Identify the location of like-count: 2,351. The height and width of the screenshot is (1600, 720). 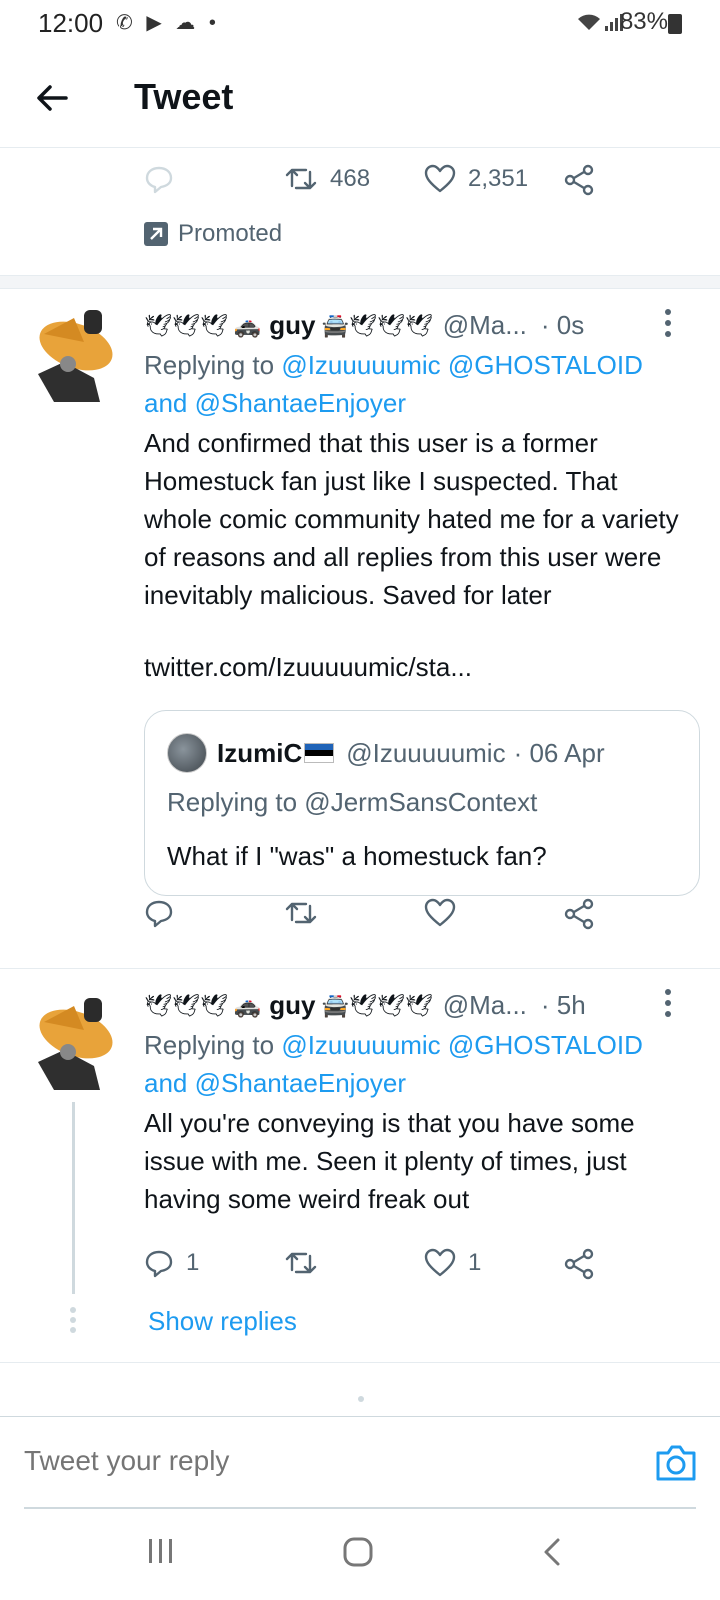
(498, 178).